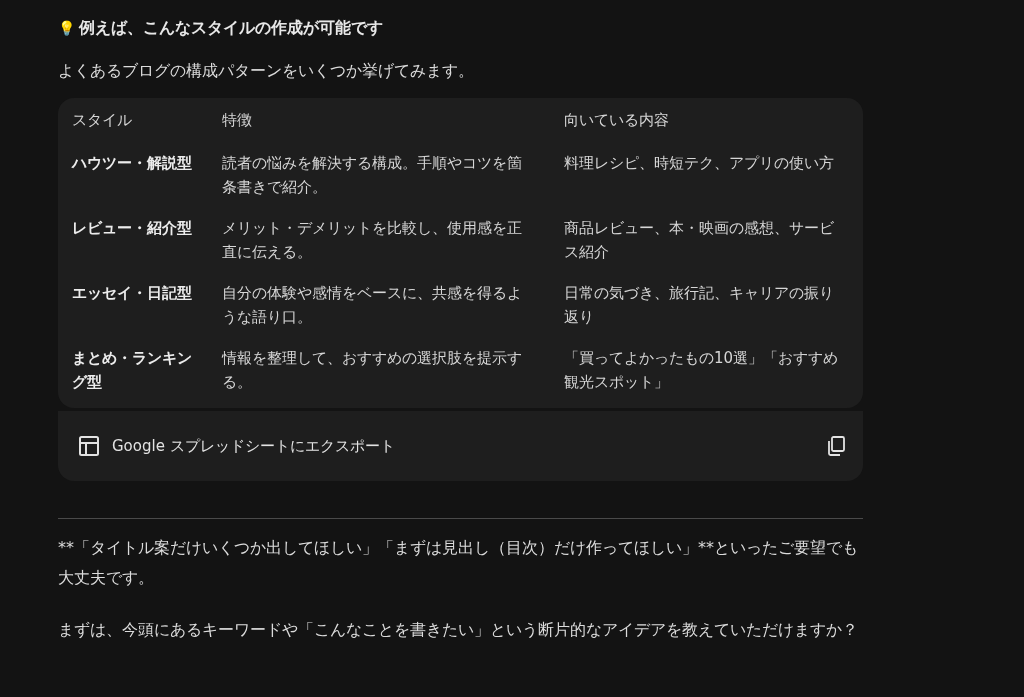 The image size is (1024, 697). Describe the element at coordinates (231, 28) in the screenshot. I see `section-heading: 例えば、こんなスタイルの作成が可能です` at that location.